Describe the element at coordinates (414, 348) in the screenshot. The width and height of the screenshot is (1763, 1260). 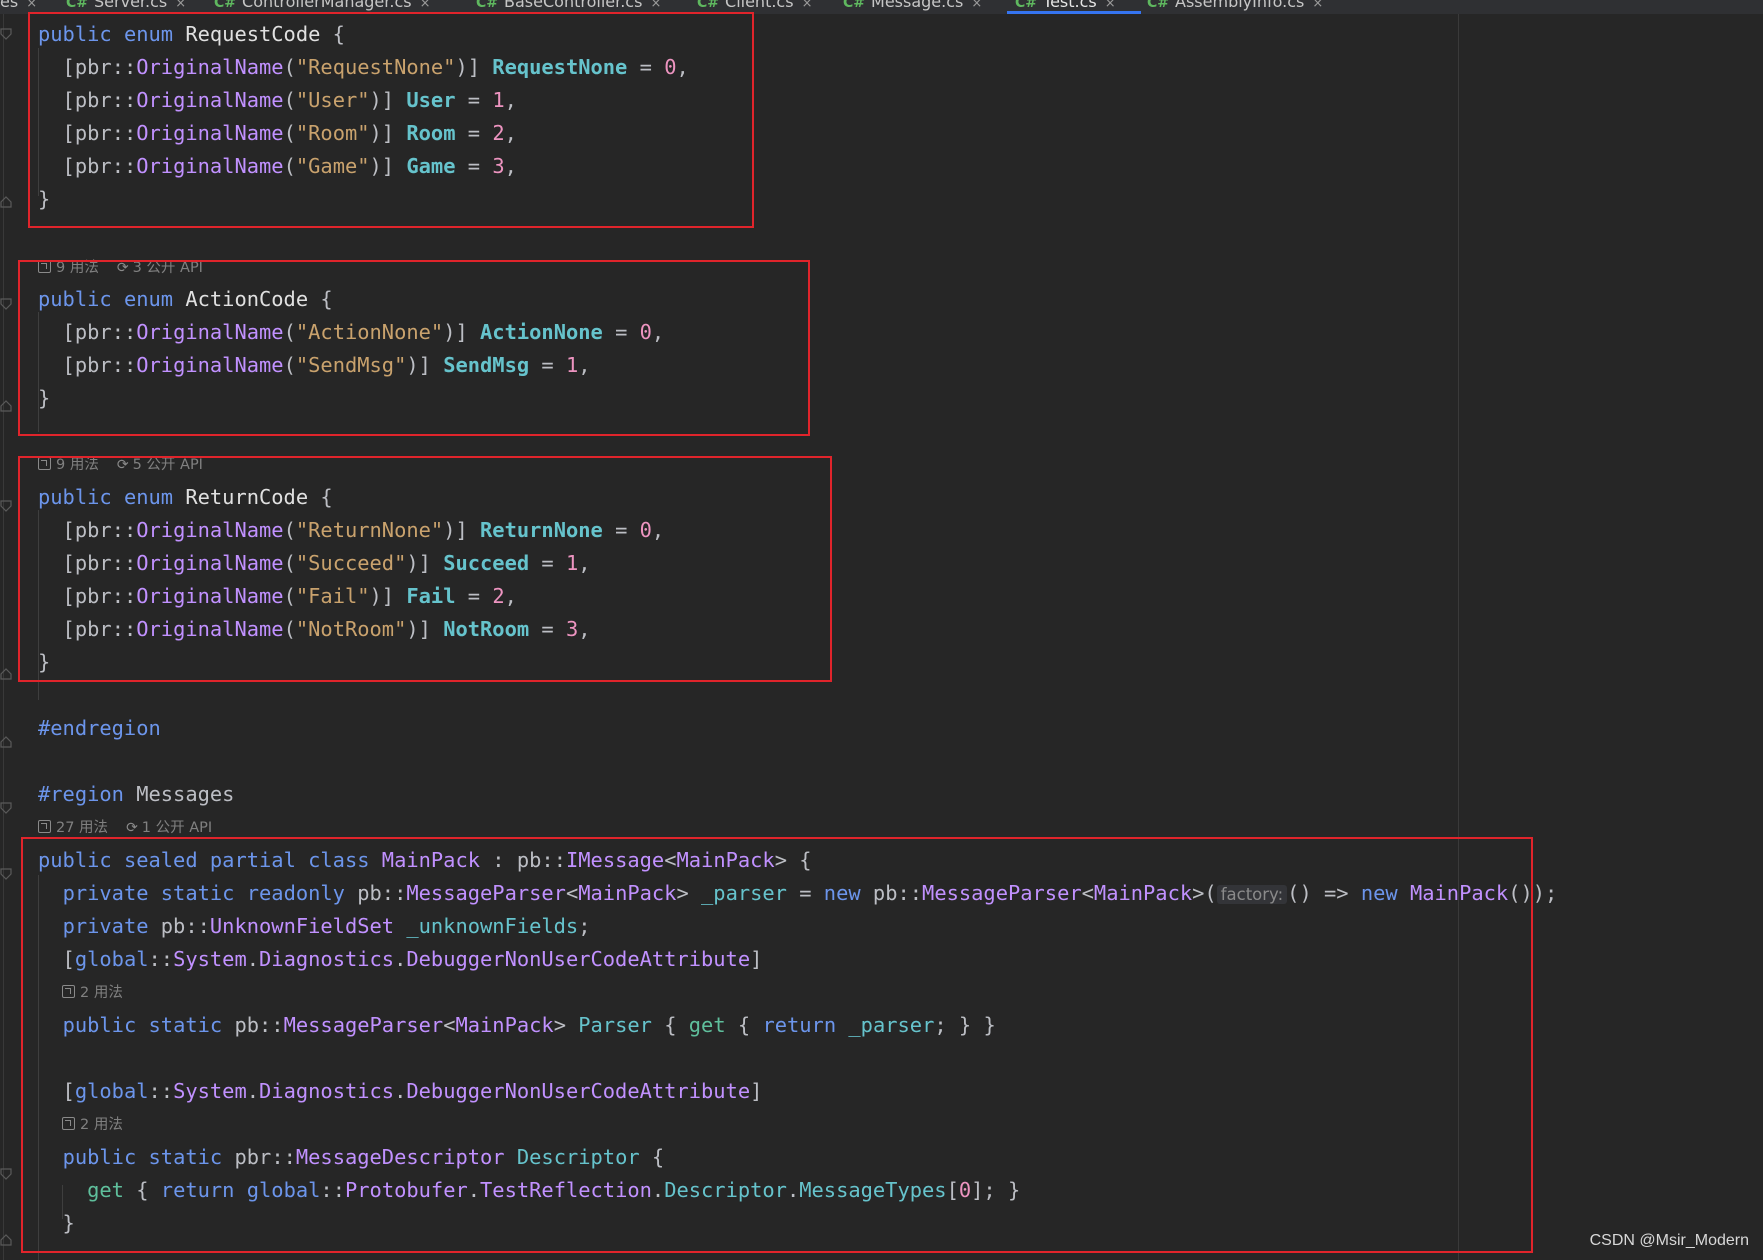
I see `highlight-box-action-code` at that location.